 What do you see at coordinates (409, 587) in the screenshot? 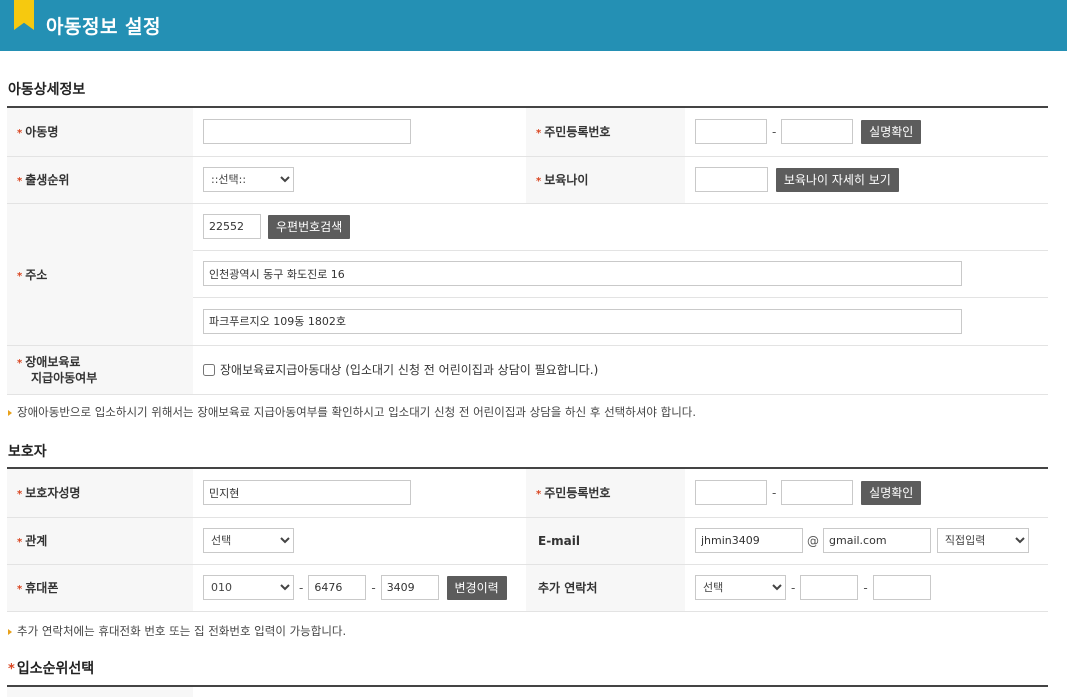
I see `phone-last-input` at bounding box center [409, 587].